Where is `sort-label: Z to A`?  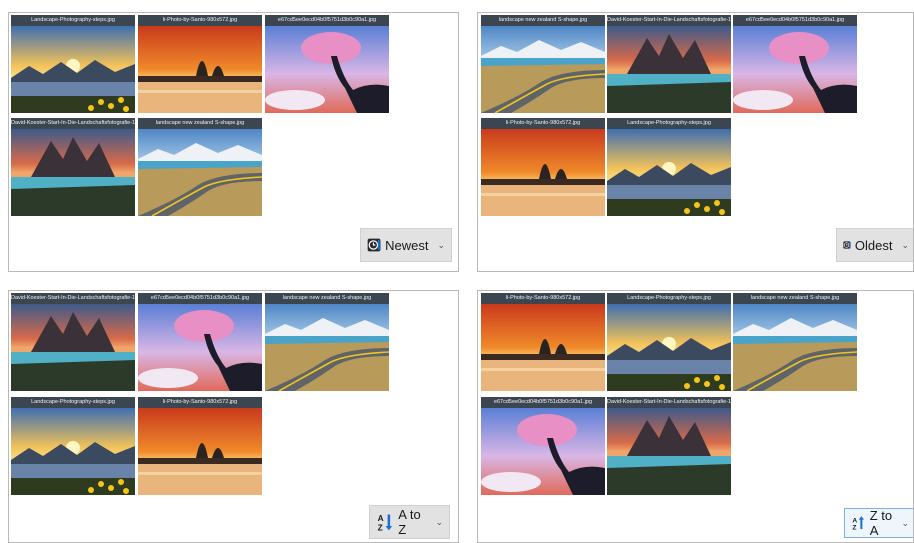 sort-label: Z to A is located at coordinates (881, 523).